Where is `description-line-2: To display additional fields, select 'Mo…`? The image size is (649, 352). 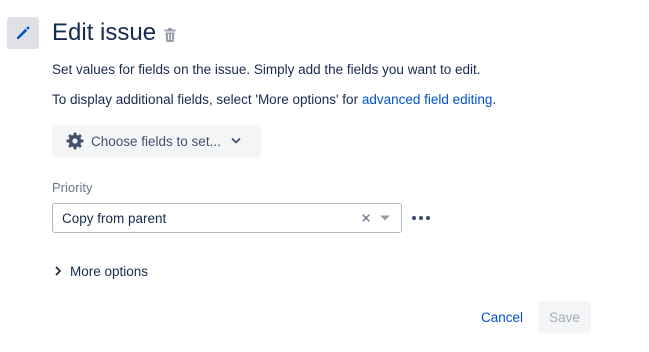
description-line-2: To display additional fields, select 'Mo… is located at coordinates (274, 99).